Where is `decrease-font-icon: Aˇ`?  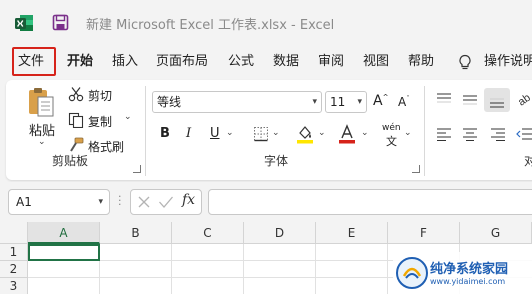
decrease-font-icon: Aˇ is located at coordinates (404, 102).